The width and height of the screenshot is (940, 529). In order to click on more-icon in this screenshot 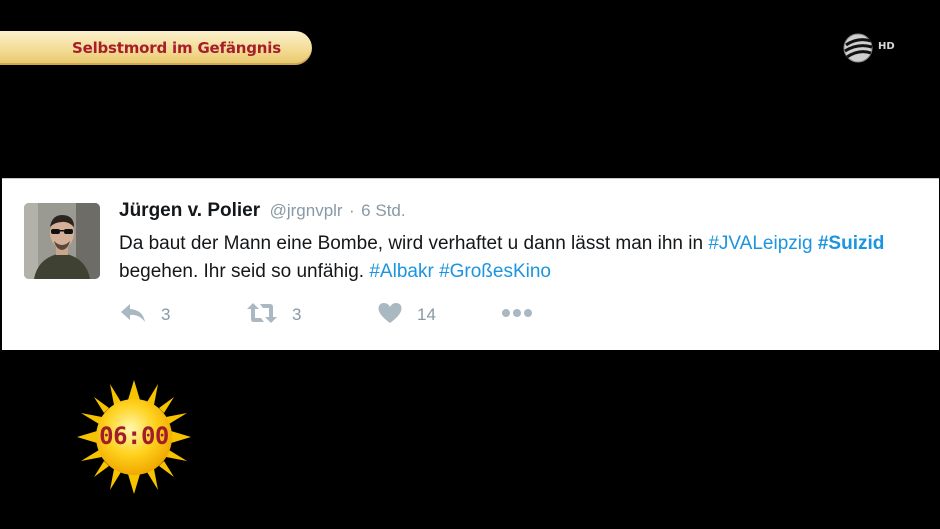, I will do `click(517, 313)`.